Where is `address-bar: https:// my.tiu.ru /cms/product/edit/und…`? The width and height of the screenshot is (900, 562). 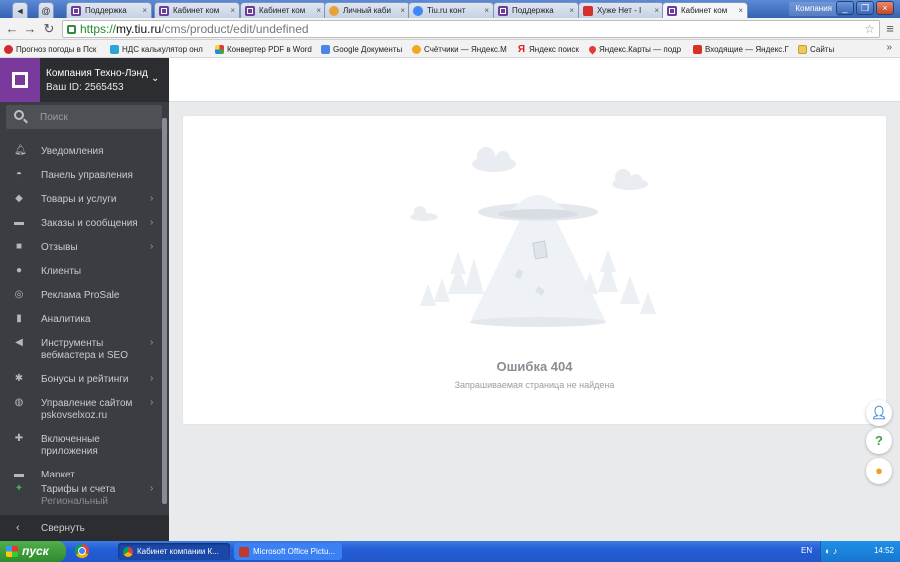 address-bar: https:// my.tiu.ru /cms/product/edit/und… is located at coordinates (471, 29).